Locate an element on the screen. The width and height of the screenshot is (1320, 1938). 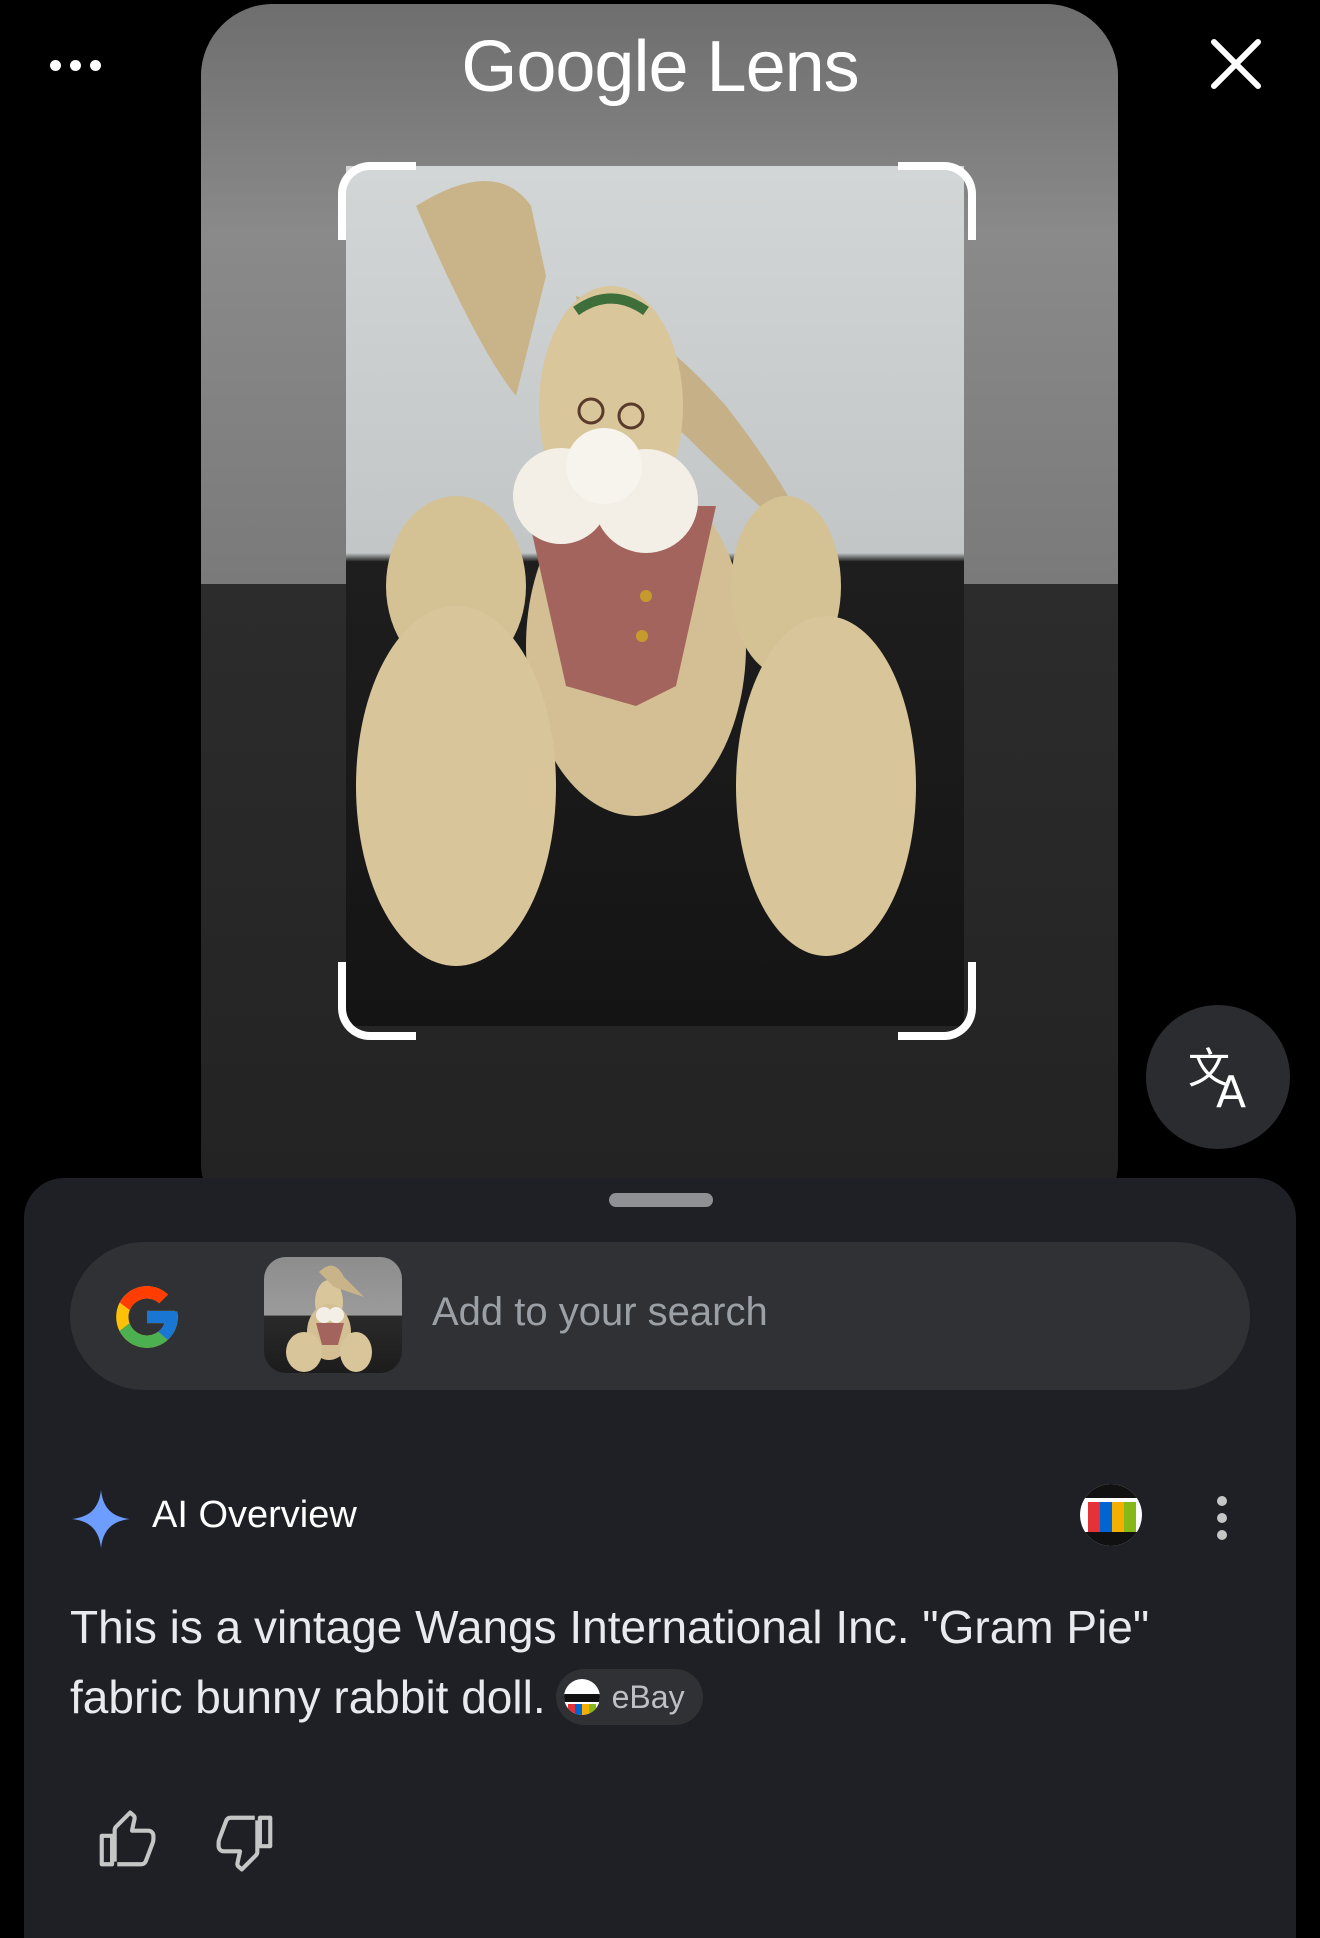
search-bar: Add to your search is located at coordinates (660, 1316).